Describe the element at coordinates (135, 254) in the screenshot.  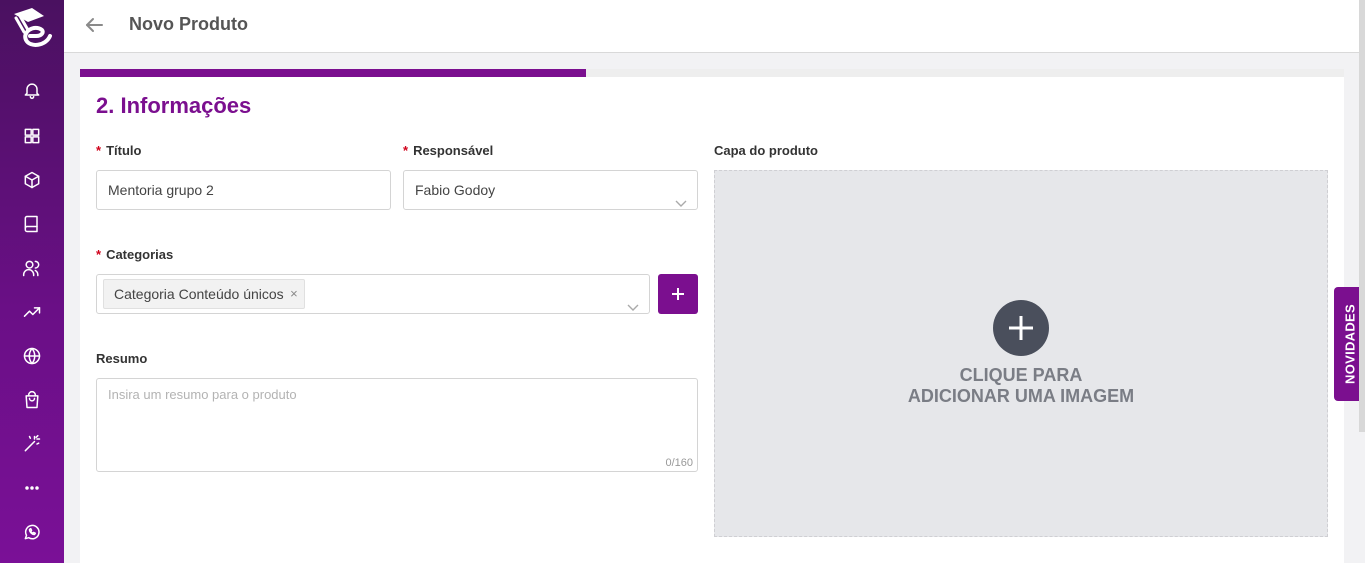
I see `categories-label: * Categorias` at that location.